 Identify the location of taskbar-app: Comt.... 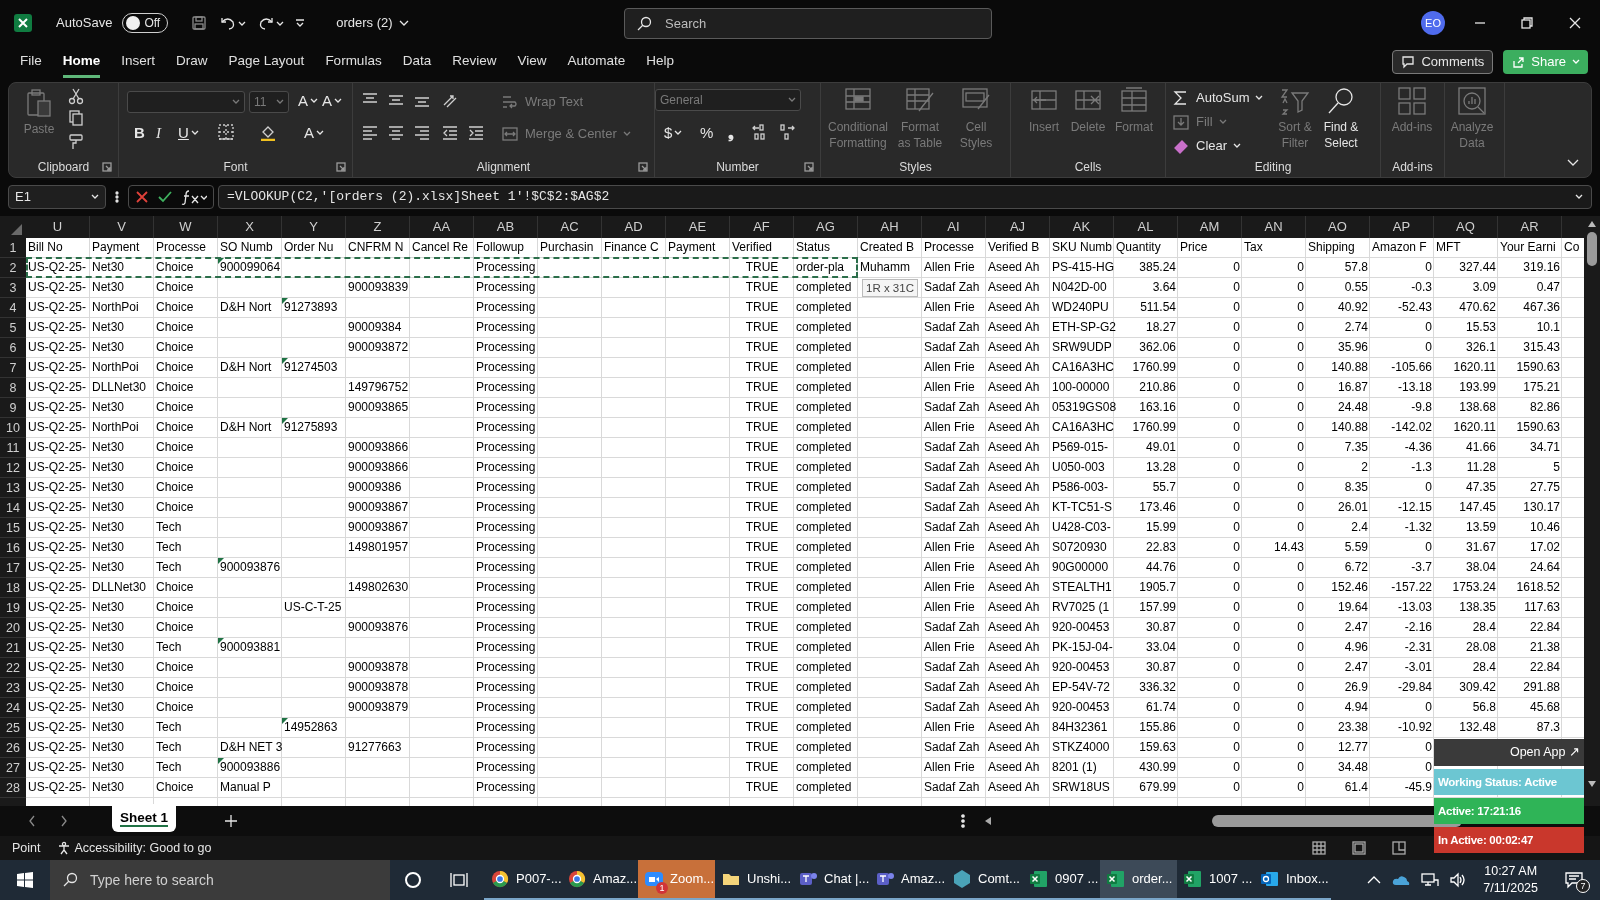
(984, 880).